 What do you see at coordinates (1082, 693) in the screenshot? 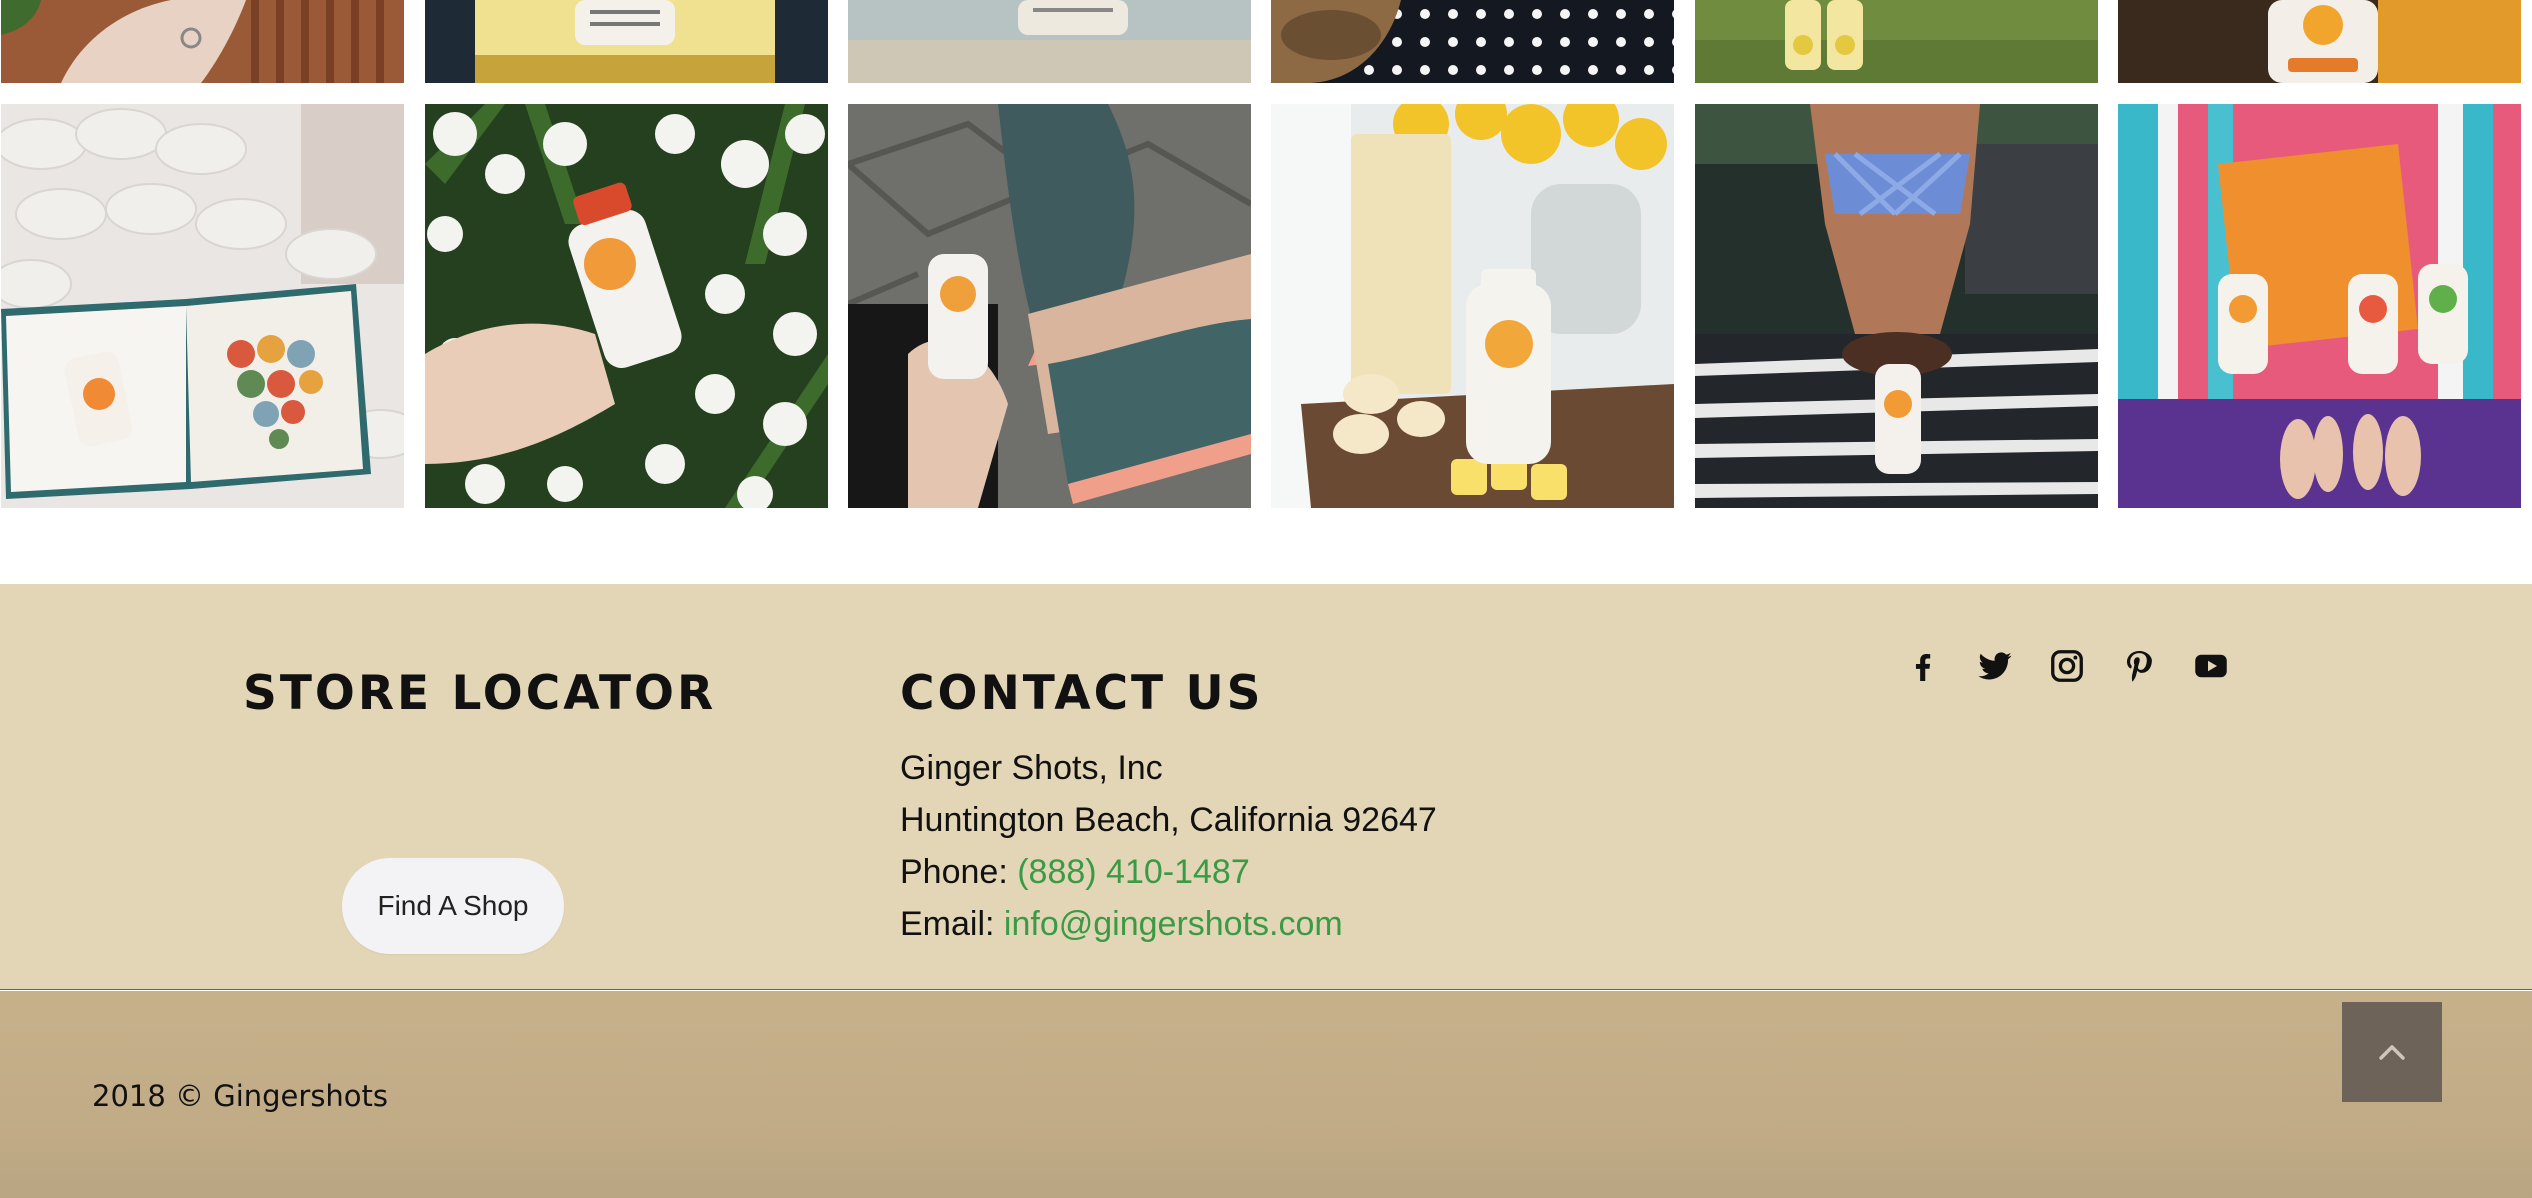
I see `contact-heading: CONTACT US` at bounding box center [1082, 693].